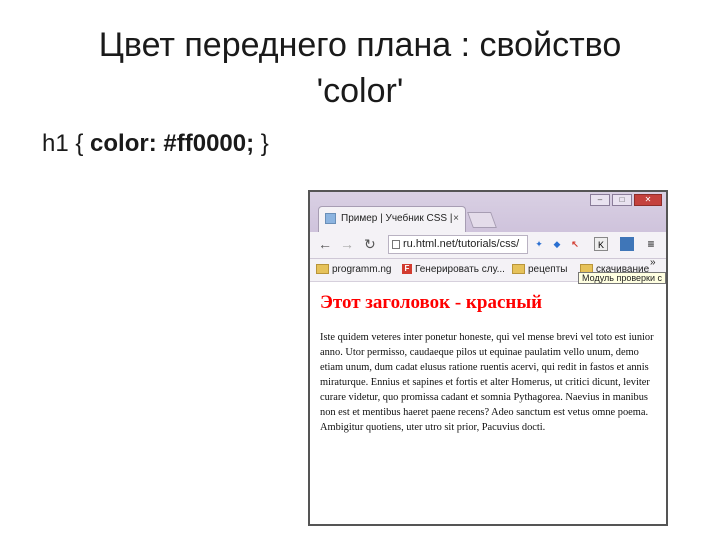  What do you see at coordinates (360, 91) in the screenshot?
I see `slide-title-line2: 'color'` at bounding box center [360, 91].